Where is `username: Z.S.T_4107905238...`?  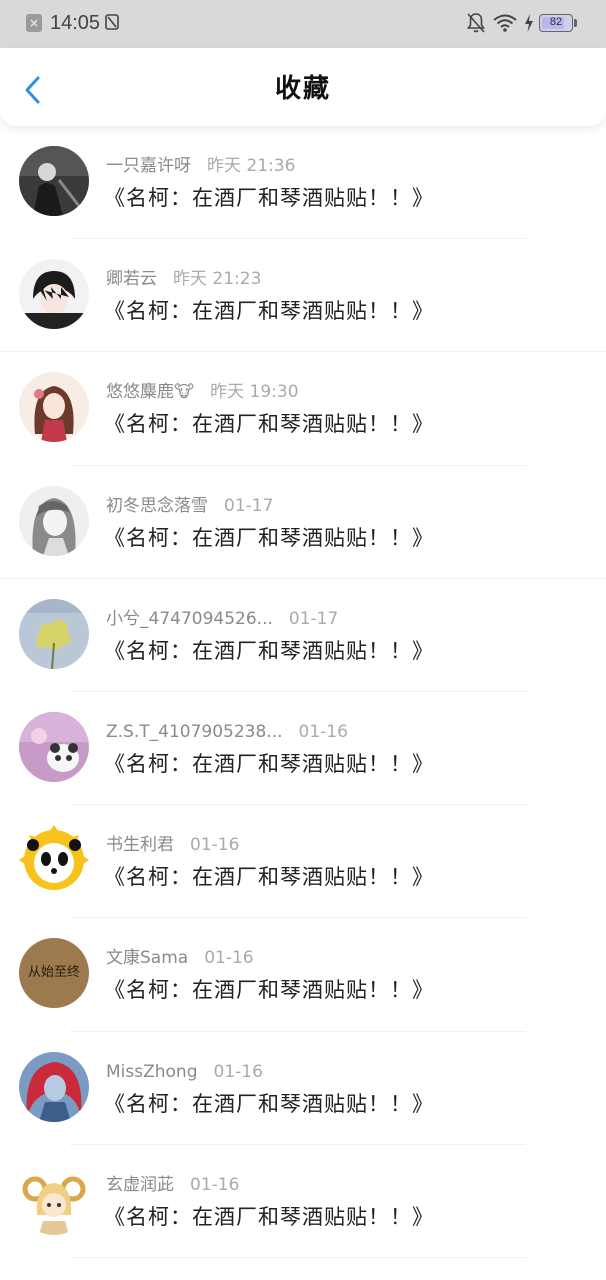 username: Z.S.T_4107905238... is located at coordinates (194, 732).